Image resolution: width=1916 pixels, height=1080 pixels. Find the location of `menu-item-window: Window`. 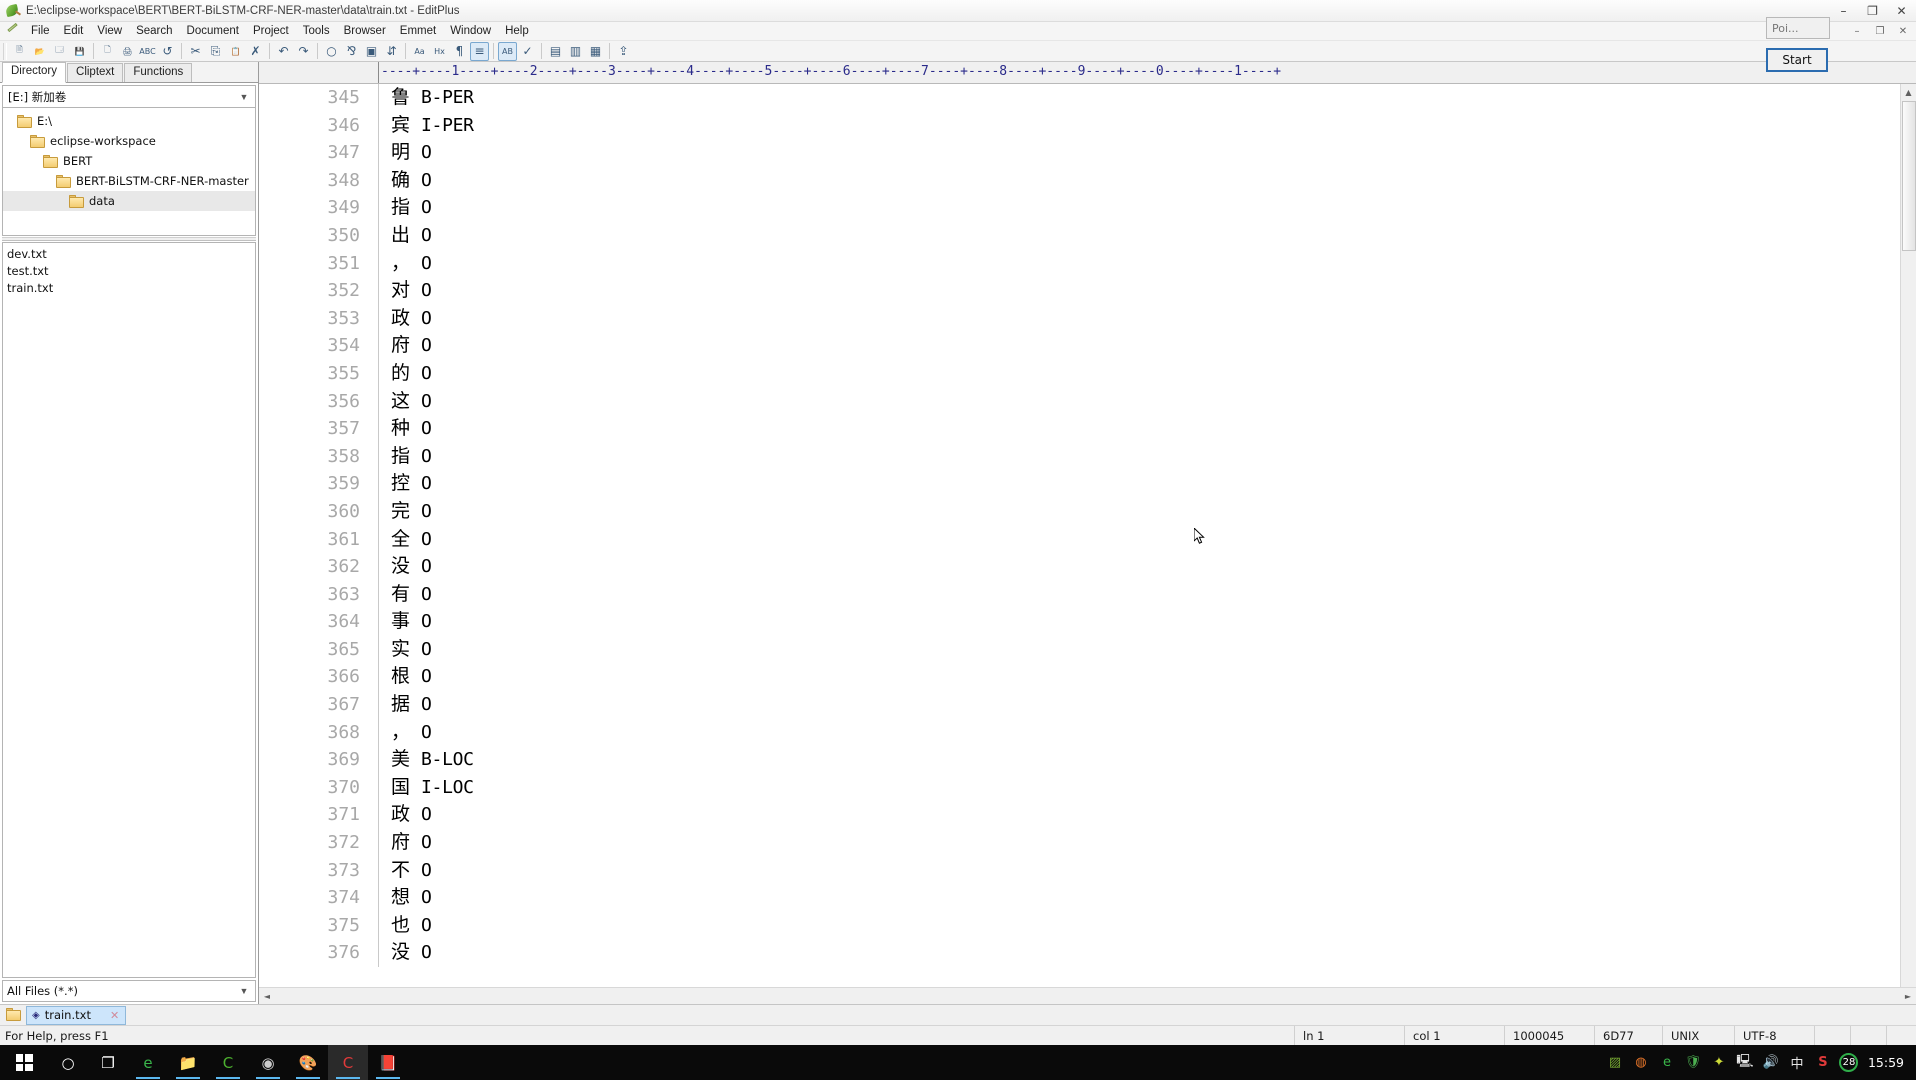

menu-item-window: Window is located at coordinates (470, 31).